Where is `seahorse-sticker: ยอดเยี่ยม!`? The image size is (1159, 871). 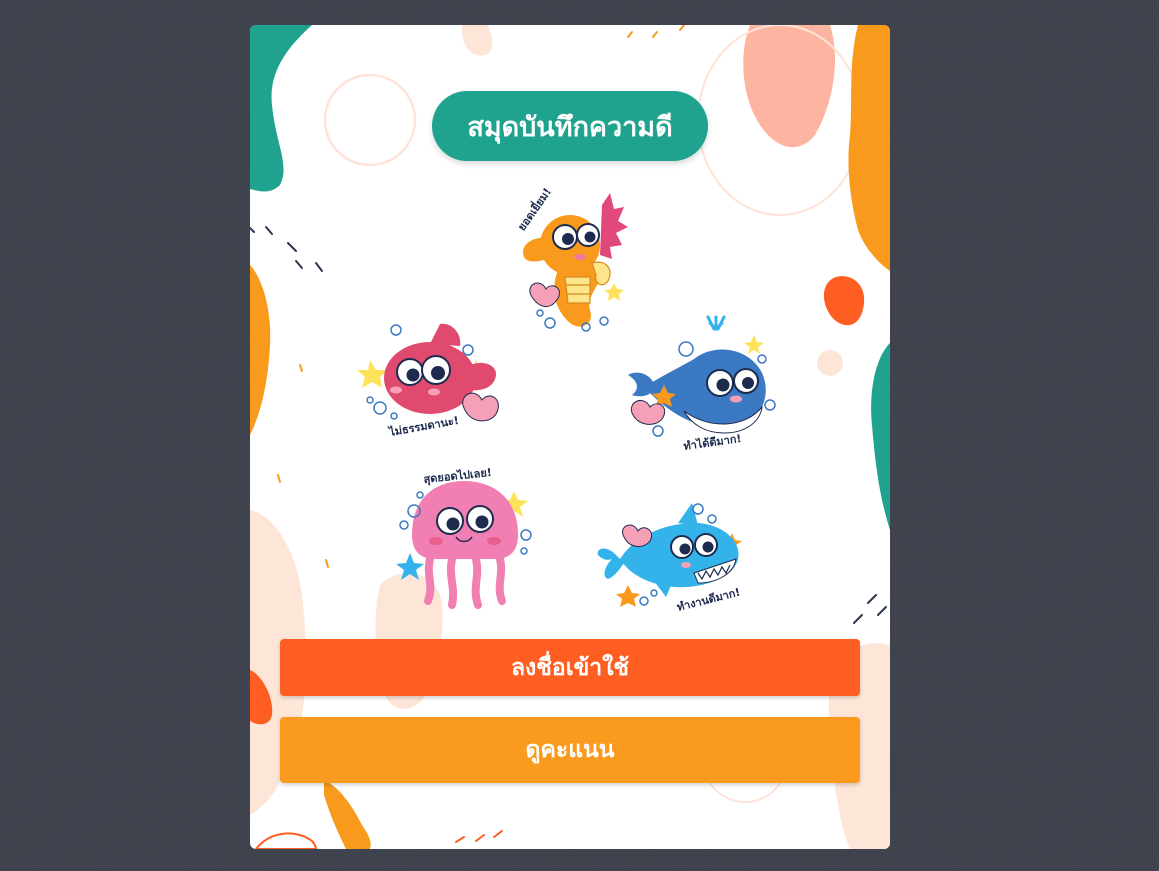 seahorse-sticker: ยอดเยี่ยม! is located at coordinates (569, 259).